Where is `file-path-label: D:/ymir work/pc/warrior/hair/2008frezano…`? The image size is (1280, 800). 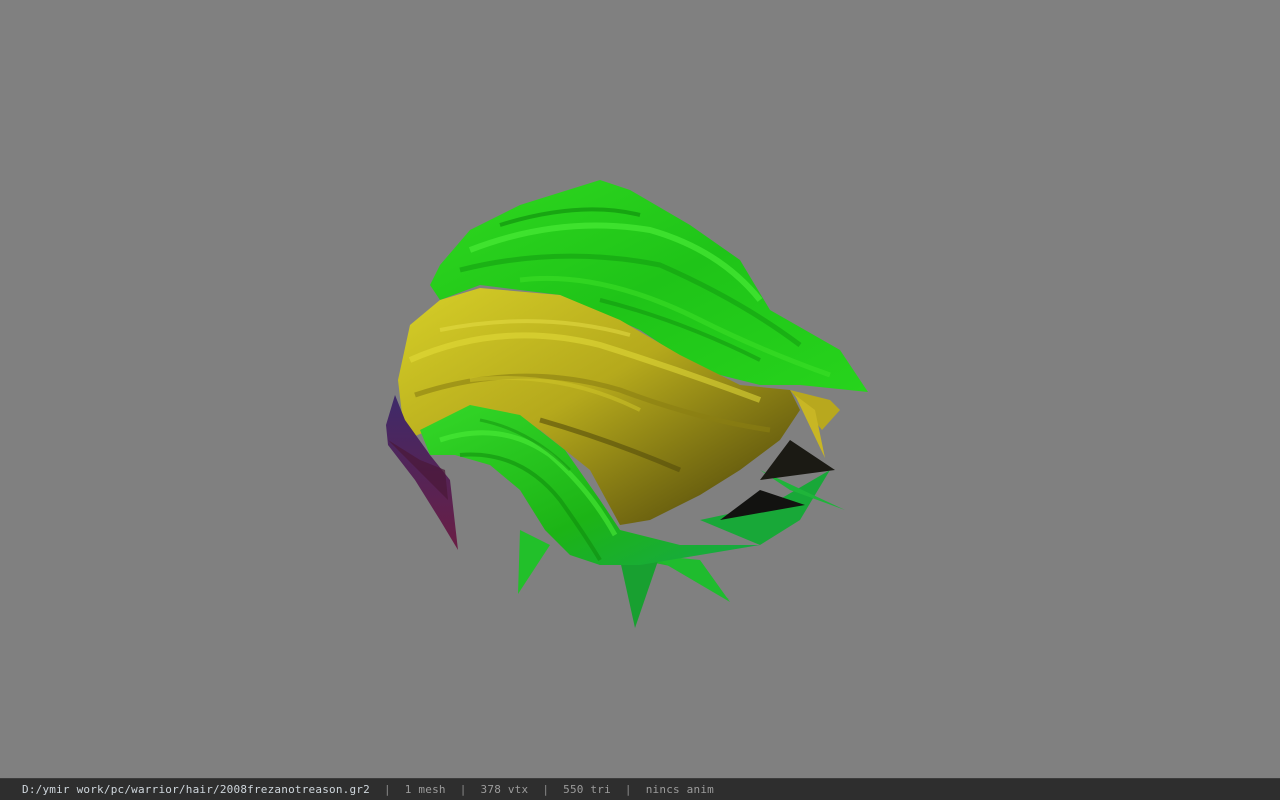 file-path-label: D:/ymir work/pc/warrior/hair/2008frezano… is located at coordinates (196, 789).